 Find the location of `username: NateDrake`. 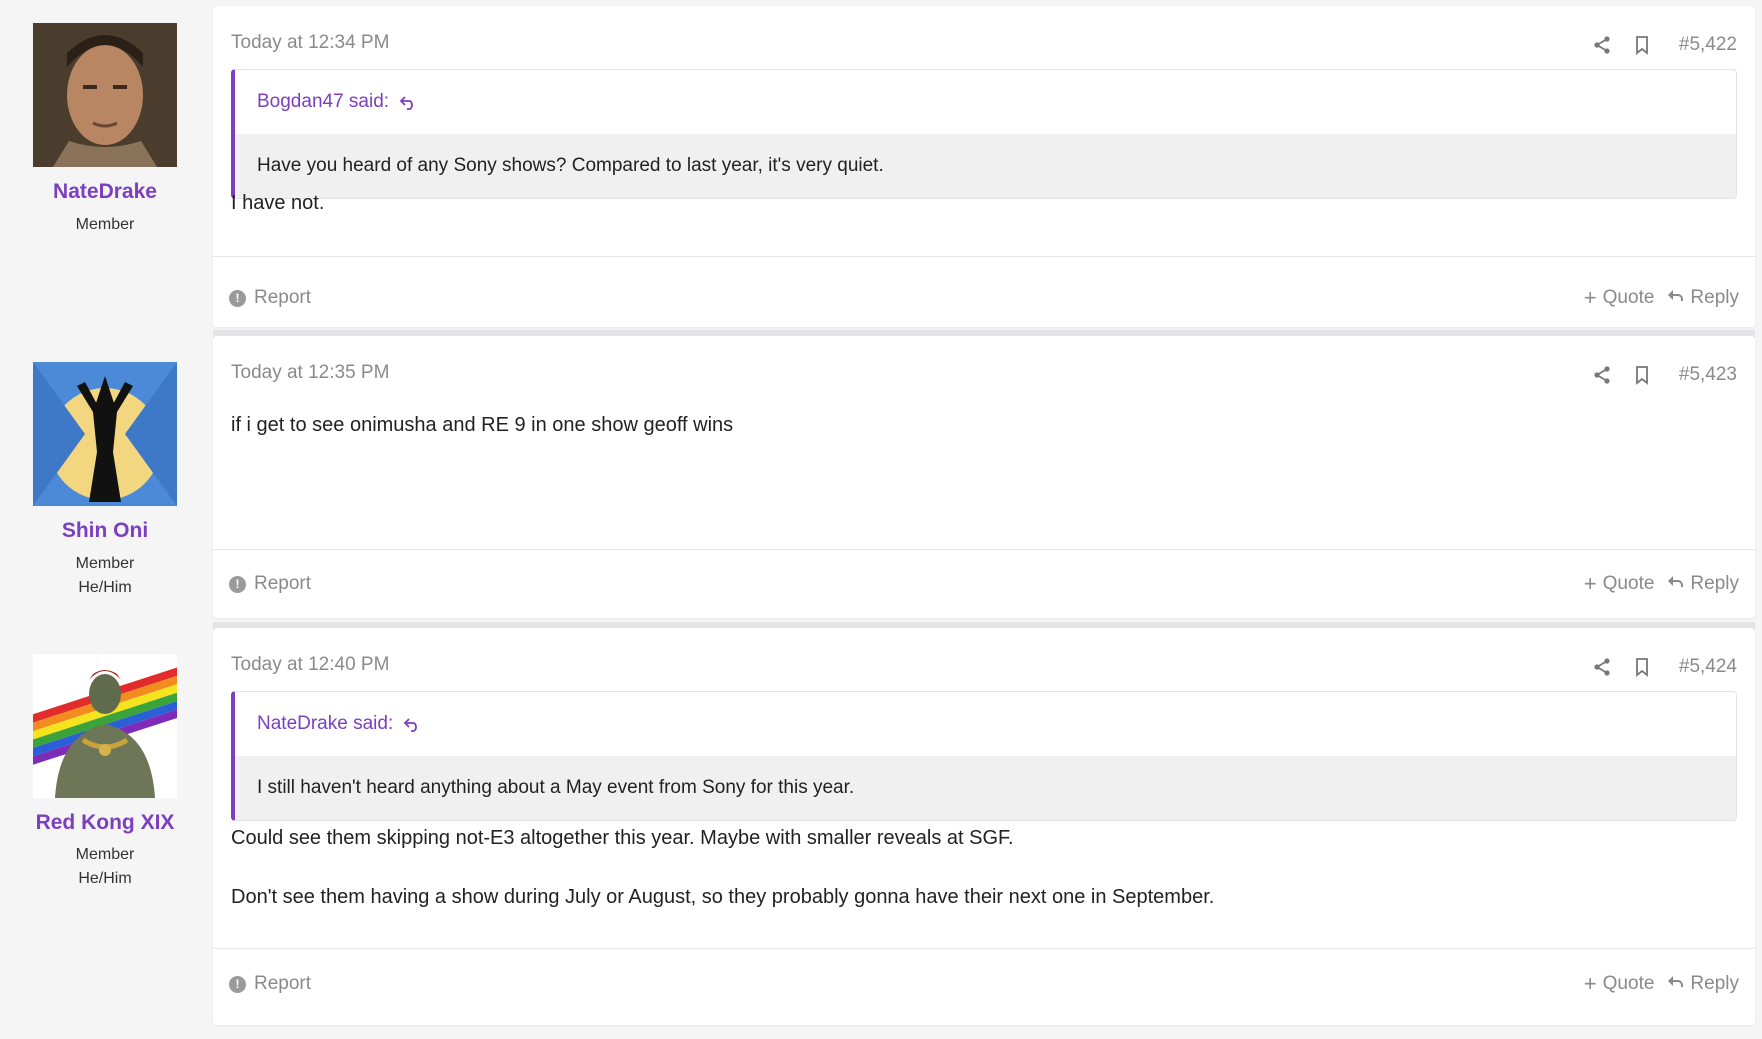

username: NateDrake is located at coordinates (105, 192).